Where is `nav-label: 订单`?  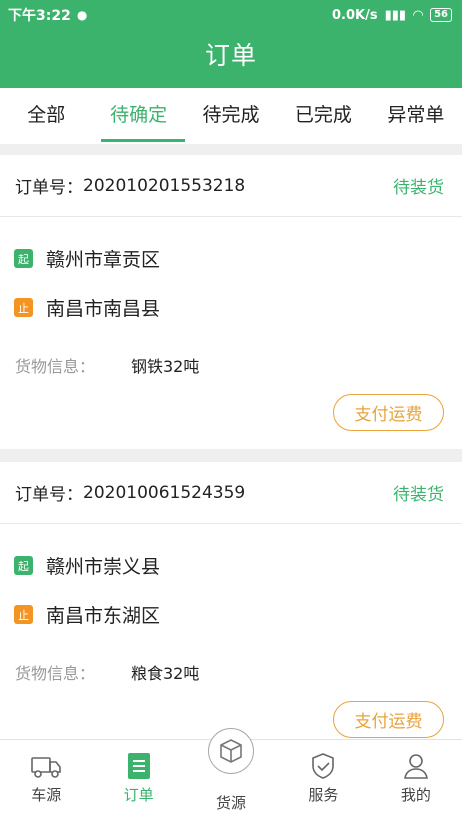
nav-label: 订单 is located at coordinates (138, 795).